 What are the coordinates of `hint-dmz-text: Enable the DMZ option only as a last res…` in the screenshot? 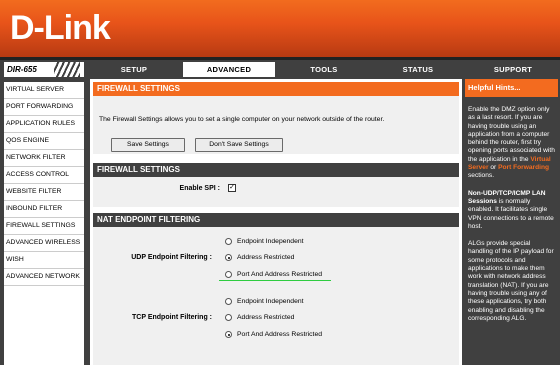 It's located at (511, 134).